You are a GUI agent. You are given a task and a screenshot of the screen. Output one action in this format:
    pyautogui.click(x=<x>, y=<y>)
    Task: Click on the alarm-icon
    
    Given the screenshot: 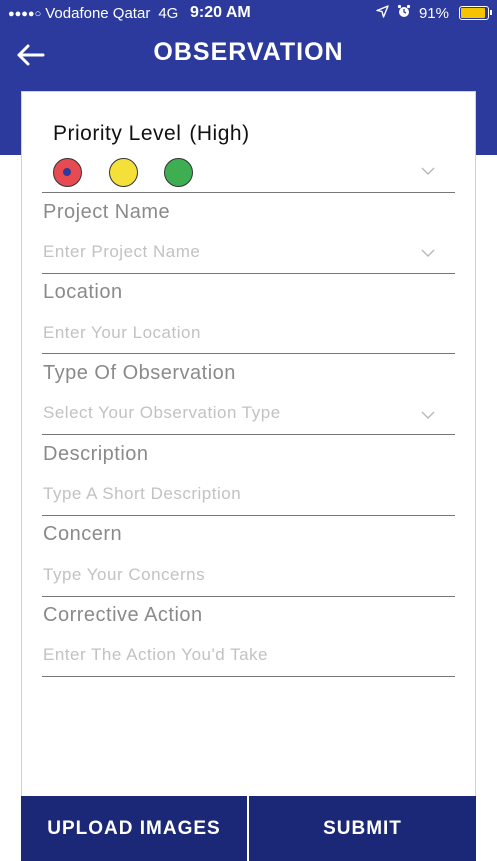 What is the action you would take?
    pyautogui.click(x=404, y=13)
    